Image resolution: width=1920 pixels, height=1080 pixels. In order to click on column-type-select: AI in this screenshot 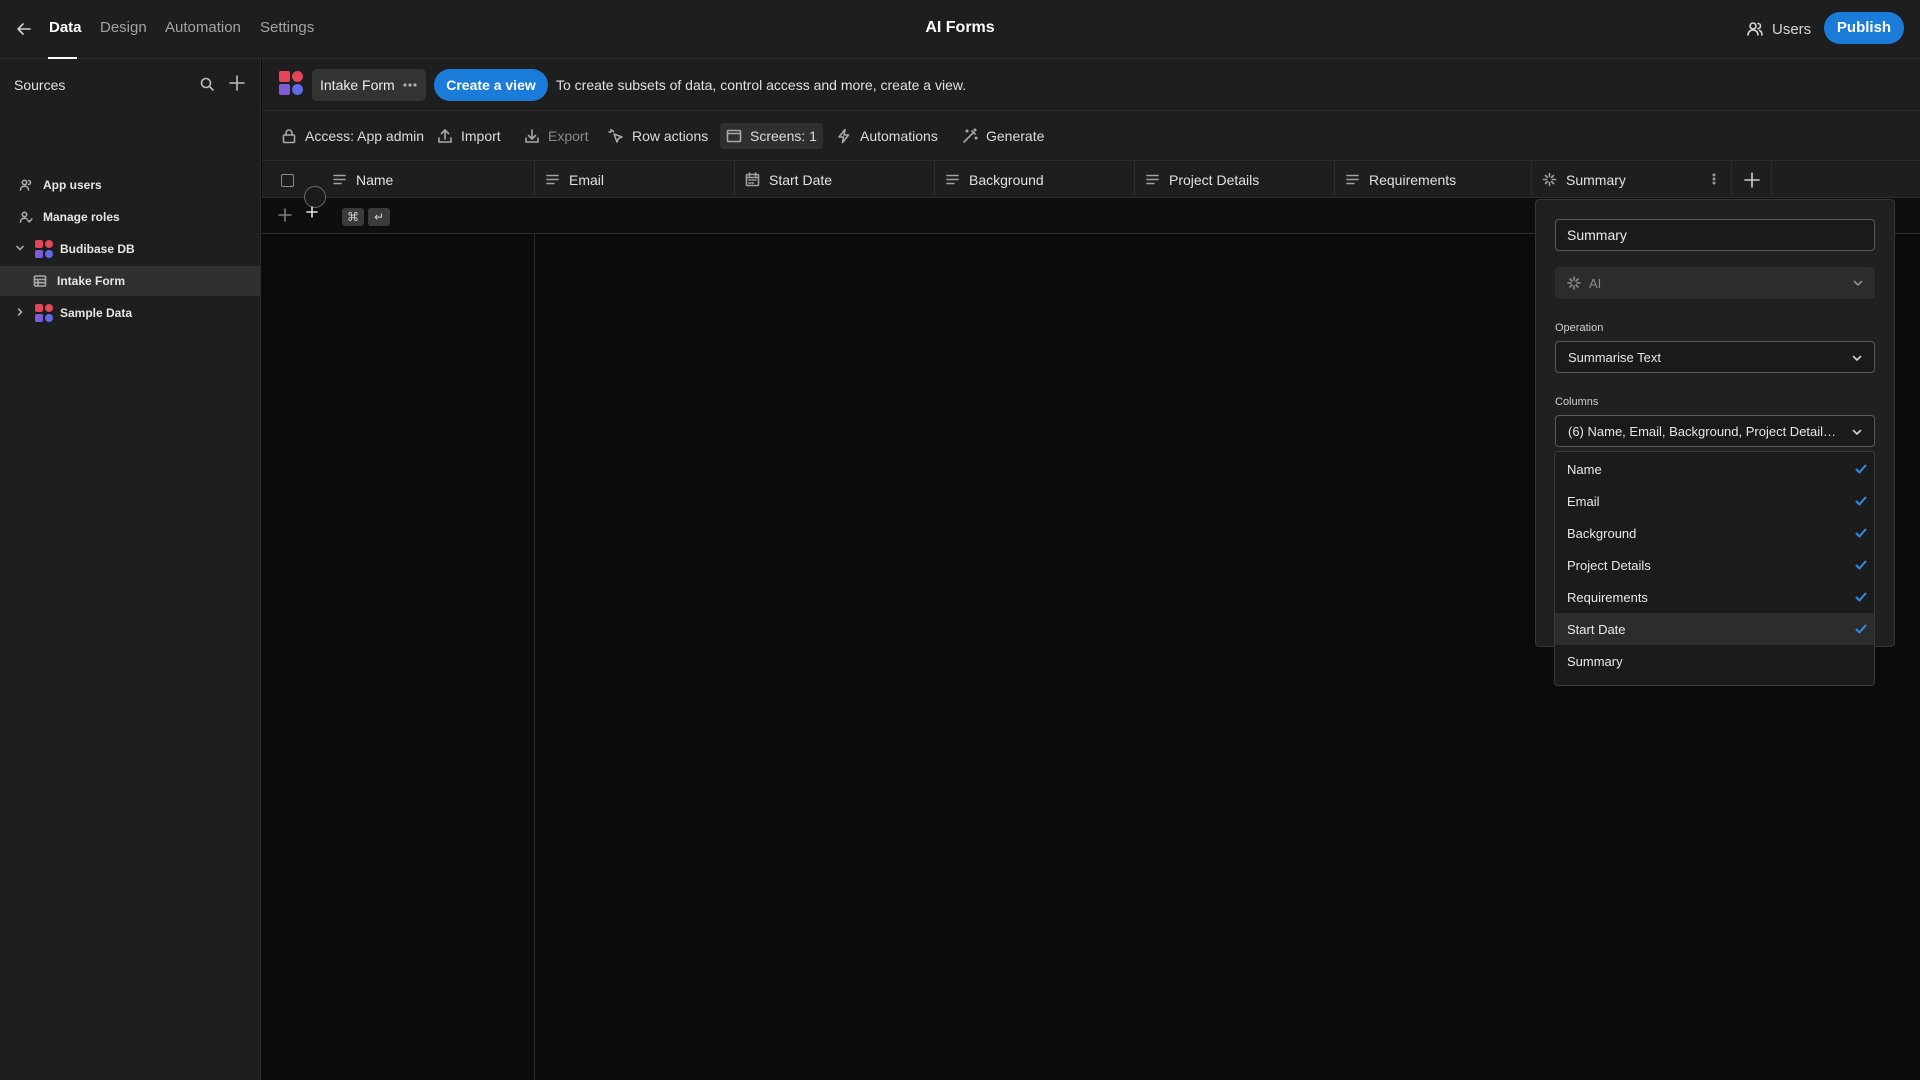, I will do `click(1715, 283)`.